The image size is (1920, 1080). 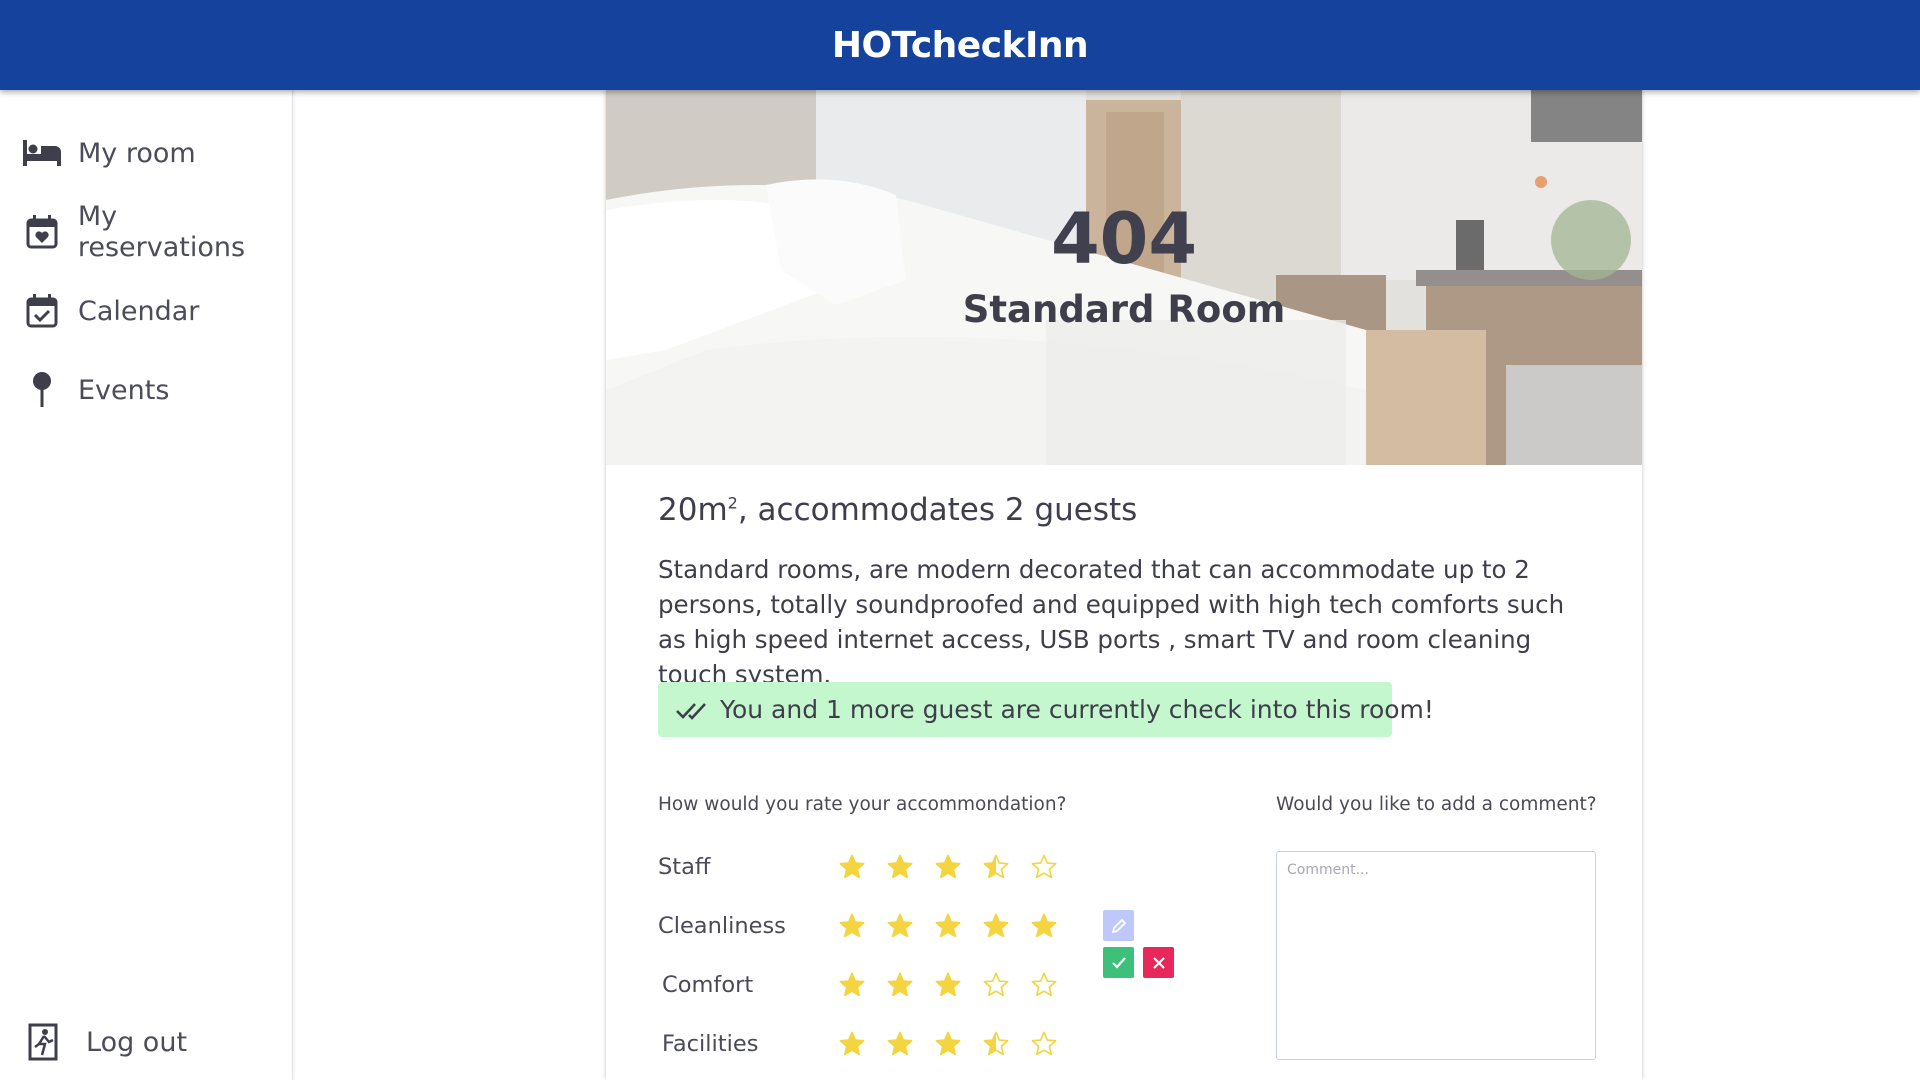 I want to click on sidebar-item-my-reservations: My reservations, so click(x=157, y=232).